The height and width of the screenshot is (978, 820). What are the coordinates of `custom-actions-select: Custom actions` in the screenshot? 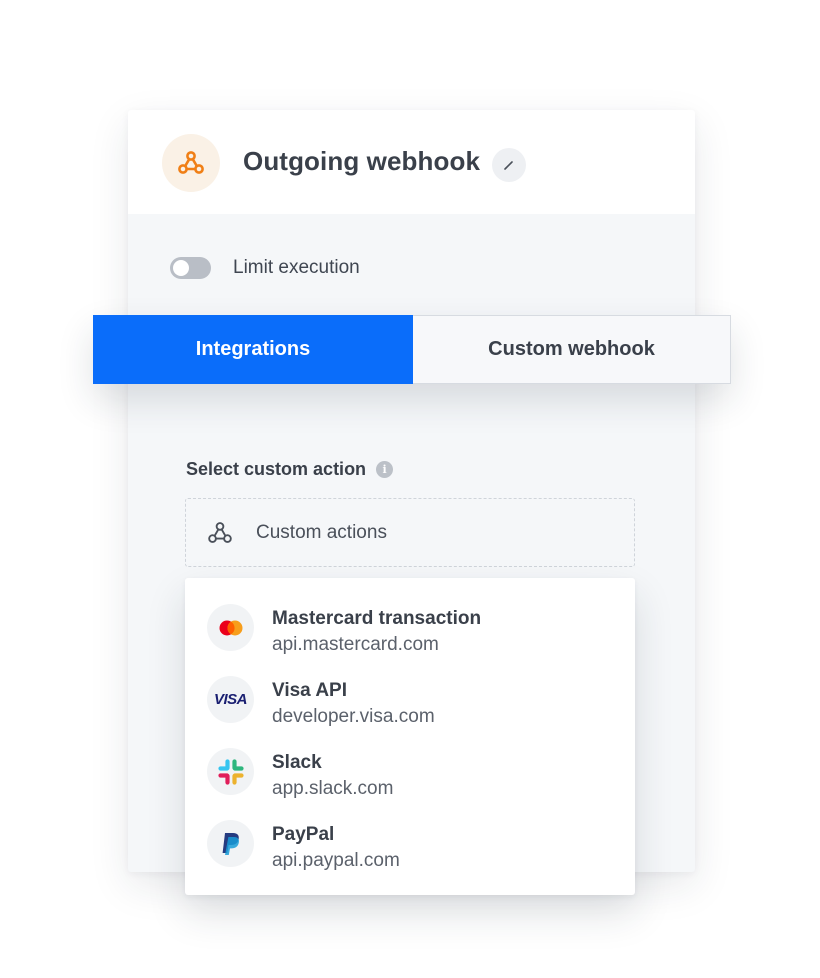 It's located at (410, 532).